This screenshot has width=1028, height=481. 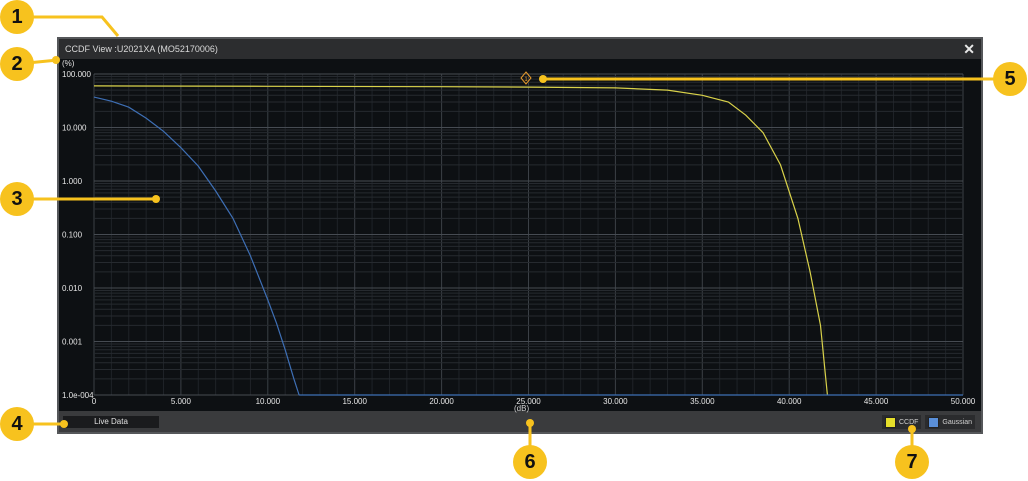 What do you see at coordinates (441, 401) in the screenshot?
I see `x-tick-label: 20.000` at bounding box center [441, 401].